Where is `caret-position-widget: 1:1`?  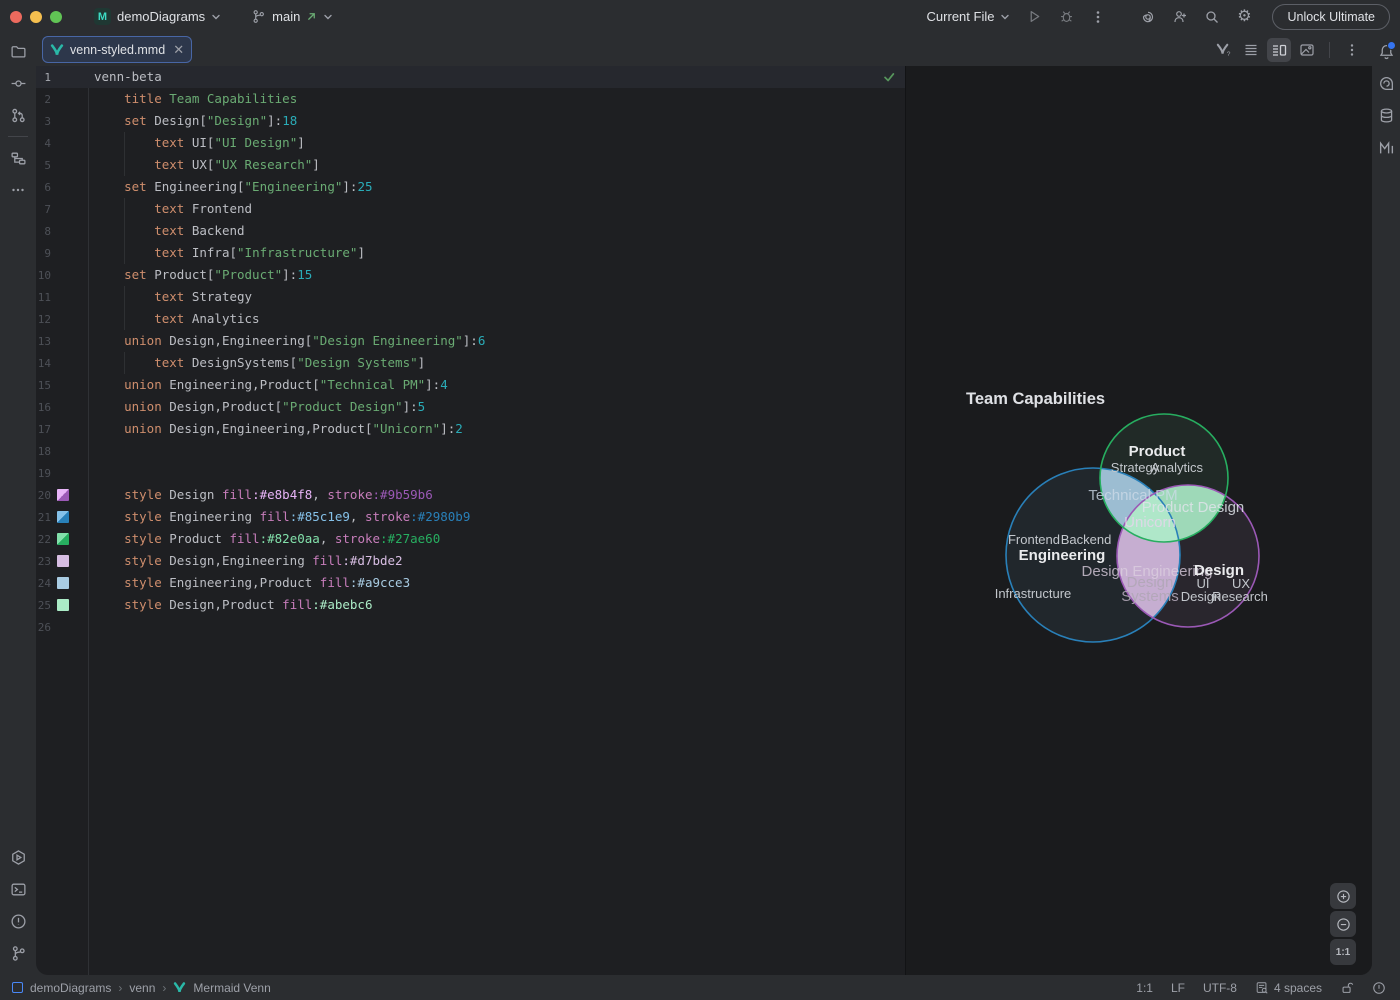 caret-position-widget: 1:1 is located at coordinates (1144, 988).